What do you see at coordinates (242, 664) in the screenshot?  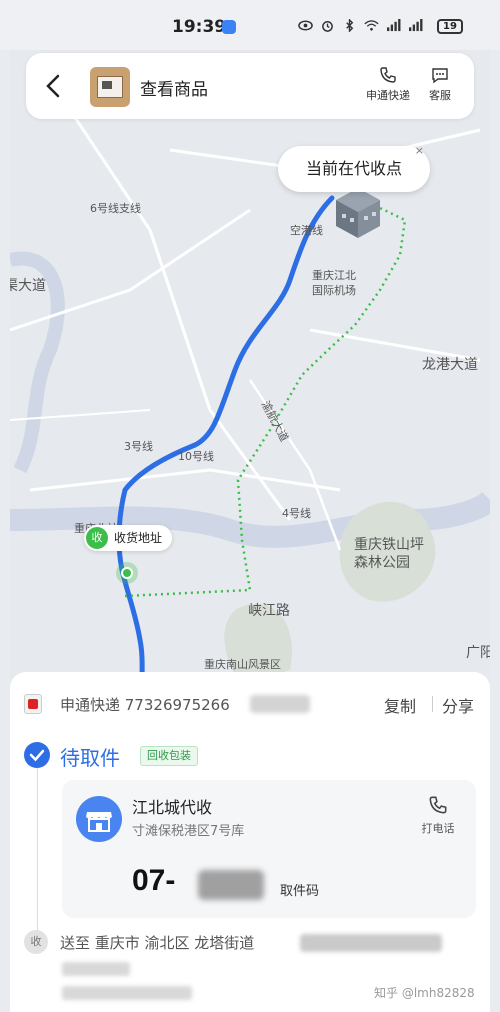 I see `map-label-nanshan: 重庆南山风景区` at bounding box center [242, 664].